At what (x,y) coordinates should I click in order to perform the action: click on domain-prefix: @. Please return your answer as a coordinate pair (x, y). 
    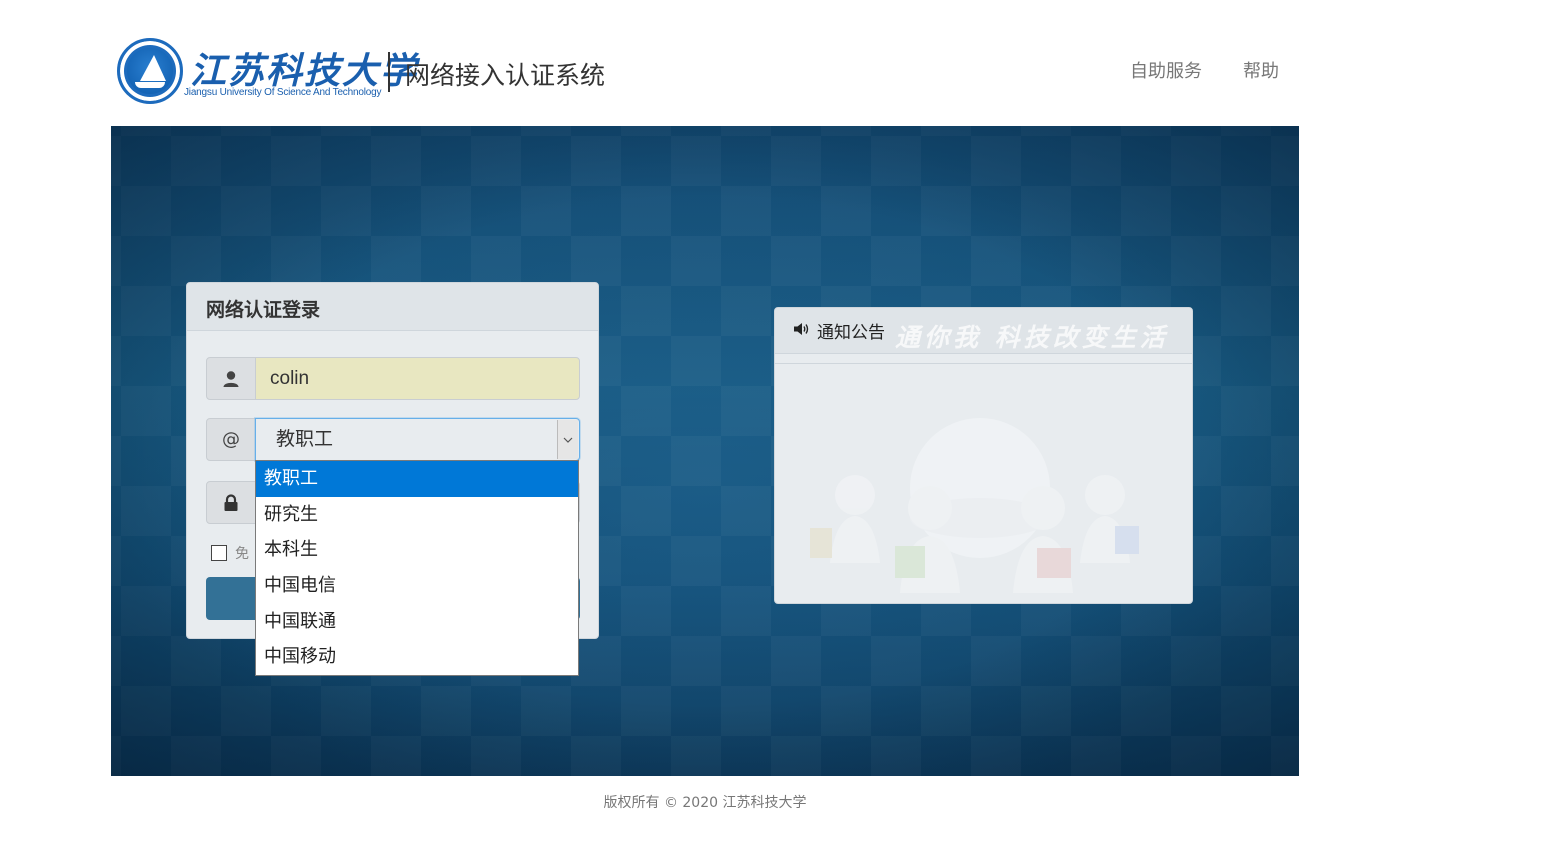
    Looking at the image, I should click on (231, 439).